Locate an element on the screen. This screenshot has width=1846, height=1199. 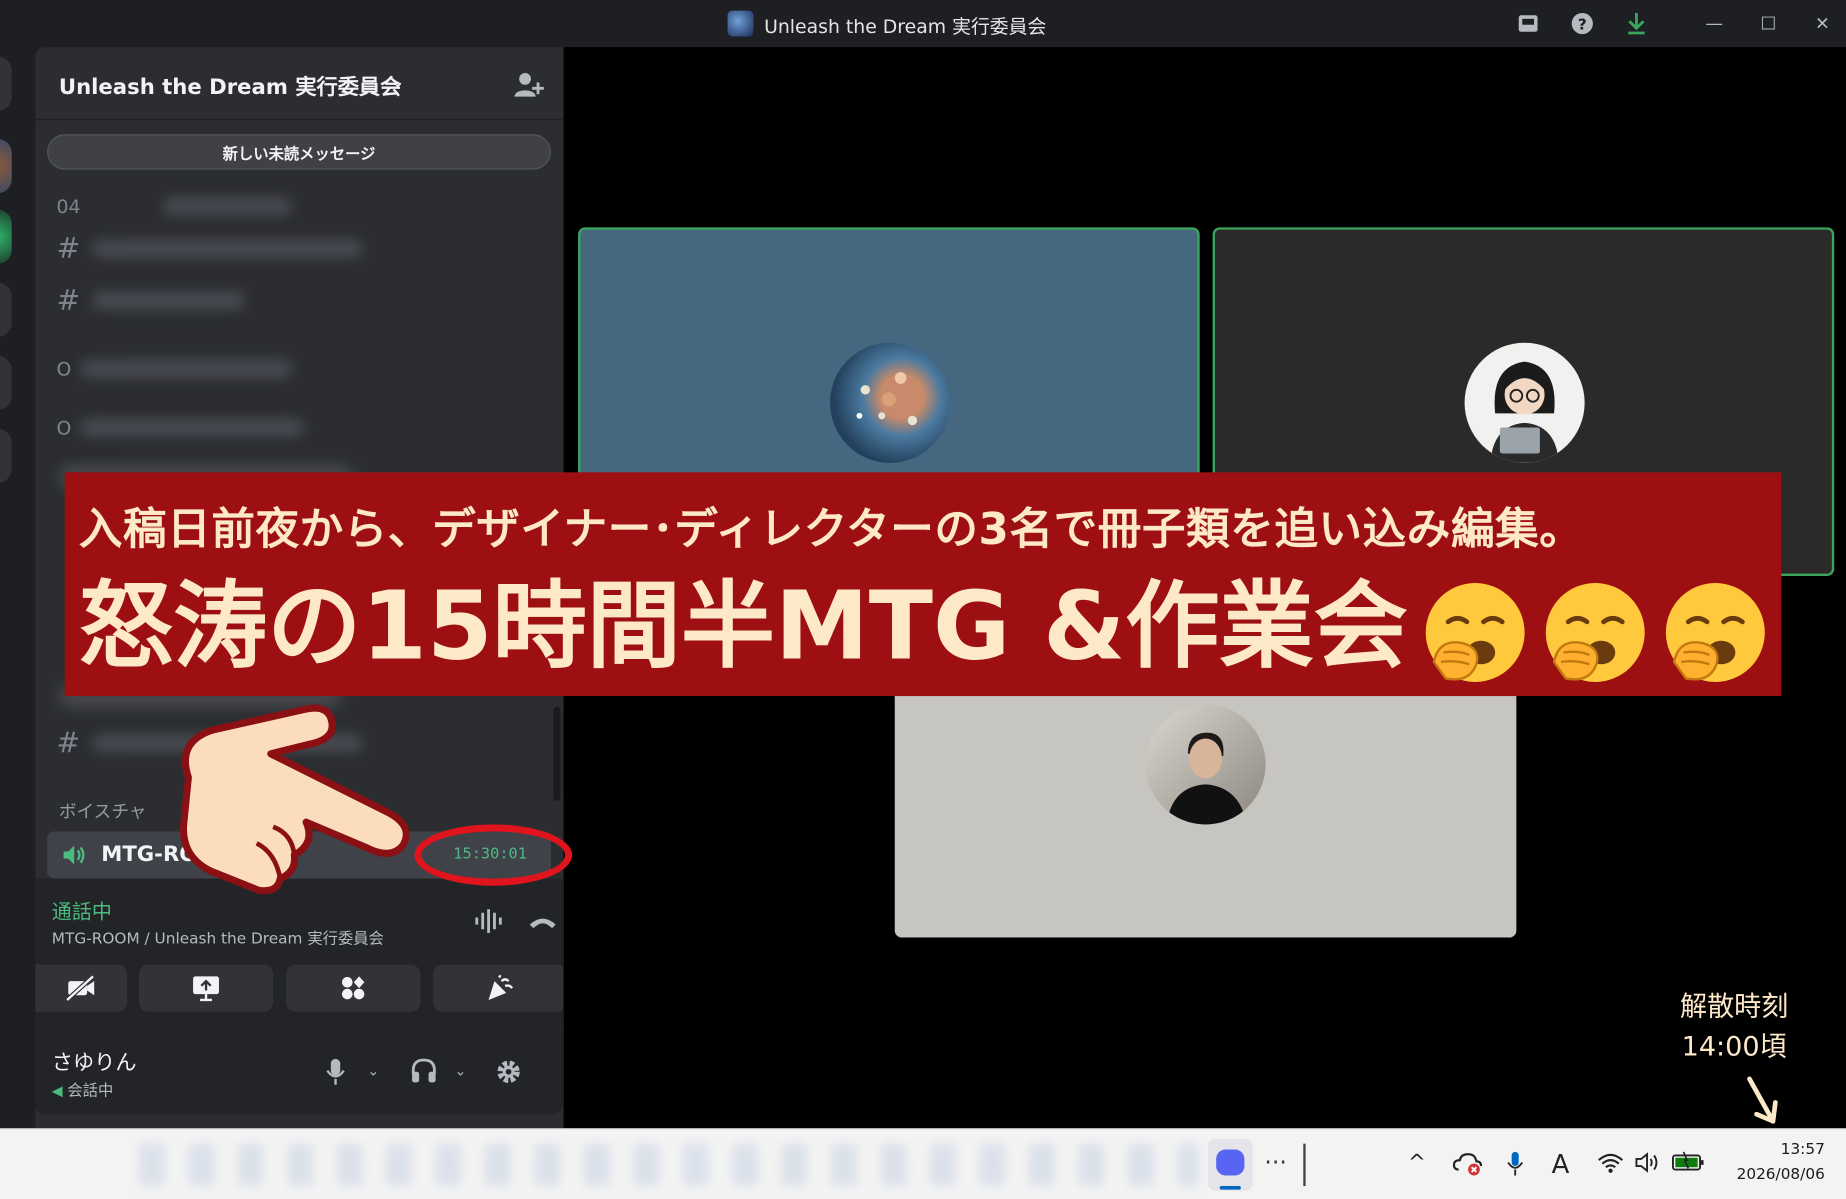
user-status-text: 会話中 is located at coordinates (90, 1091).